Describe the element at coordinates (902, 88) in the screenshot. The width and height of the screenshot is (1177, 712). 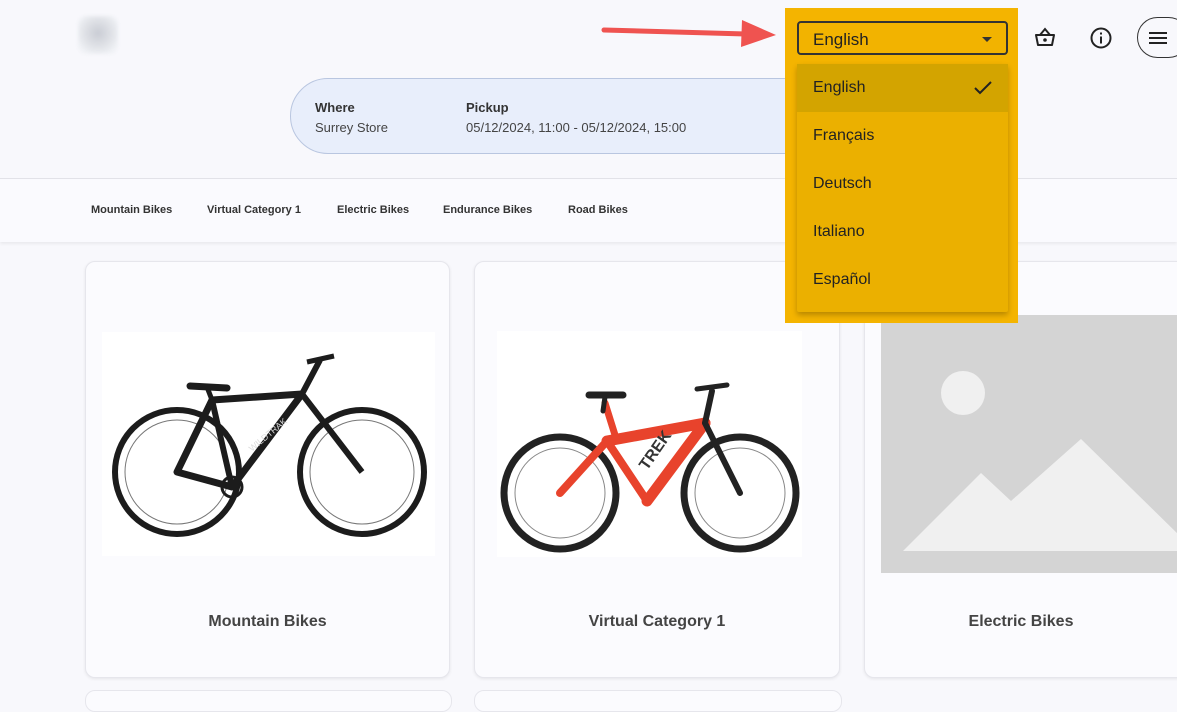
I see `language-option-english: English` at that location.